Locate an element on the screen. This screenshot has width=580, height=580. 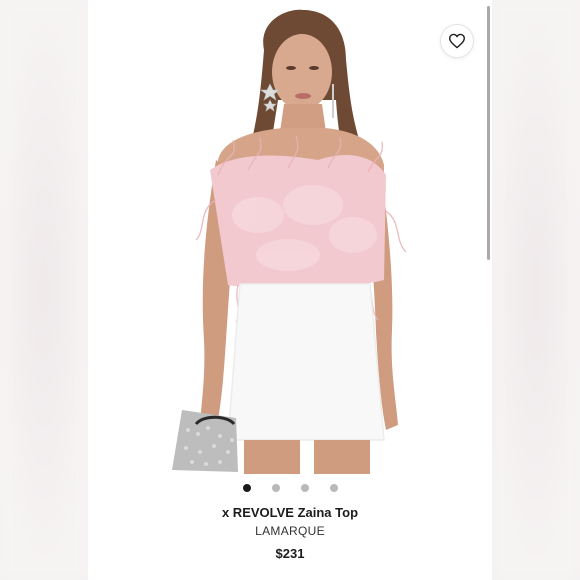
carousel-indicators is located at coordinates (290, 488).